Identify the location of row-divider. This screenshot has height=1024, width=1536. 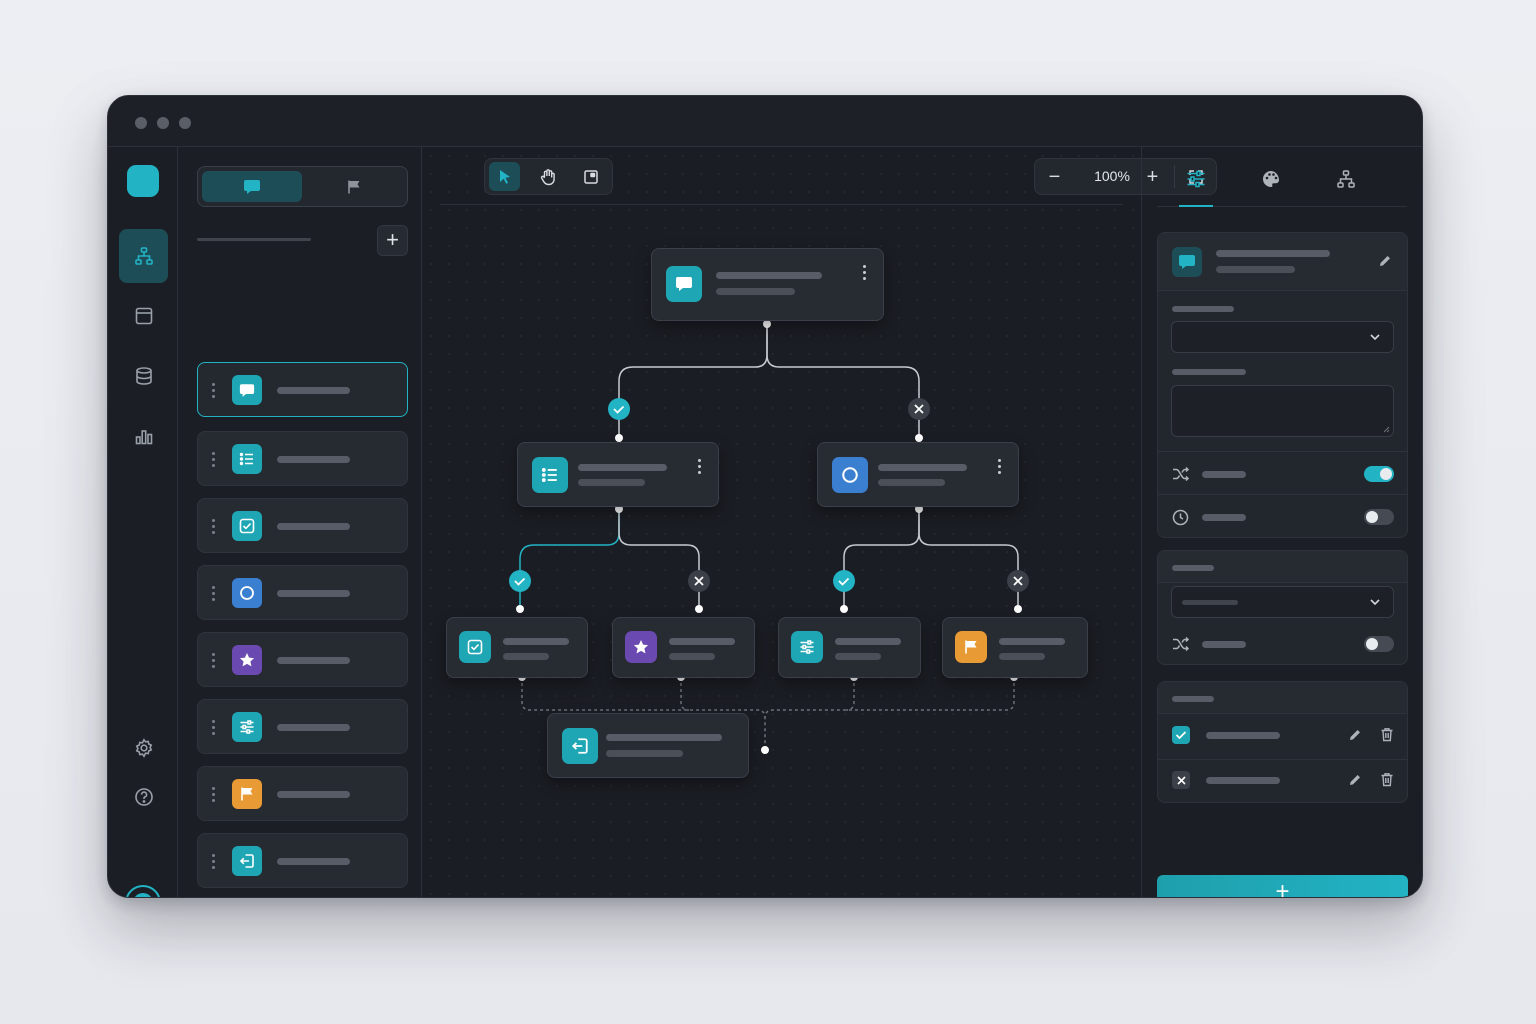
(1282, 494).